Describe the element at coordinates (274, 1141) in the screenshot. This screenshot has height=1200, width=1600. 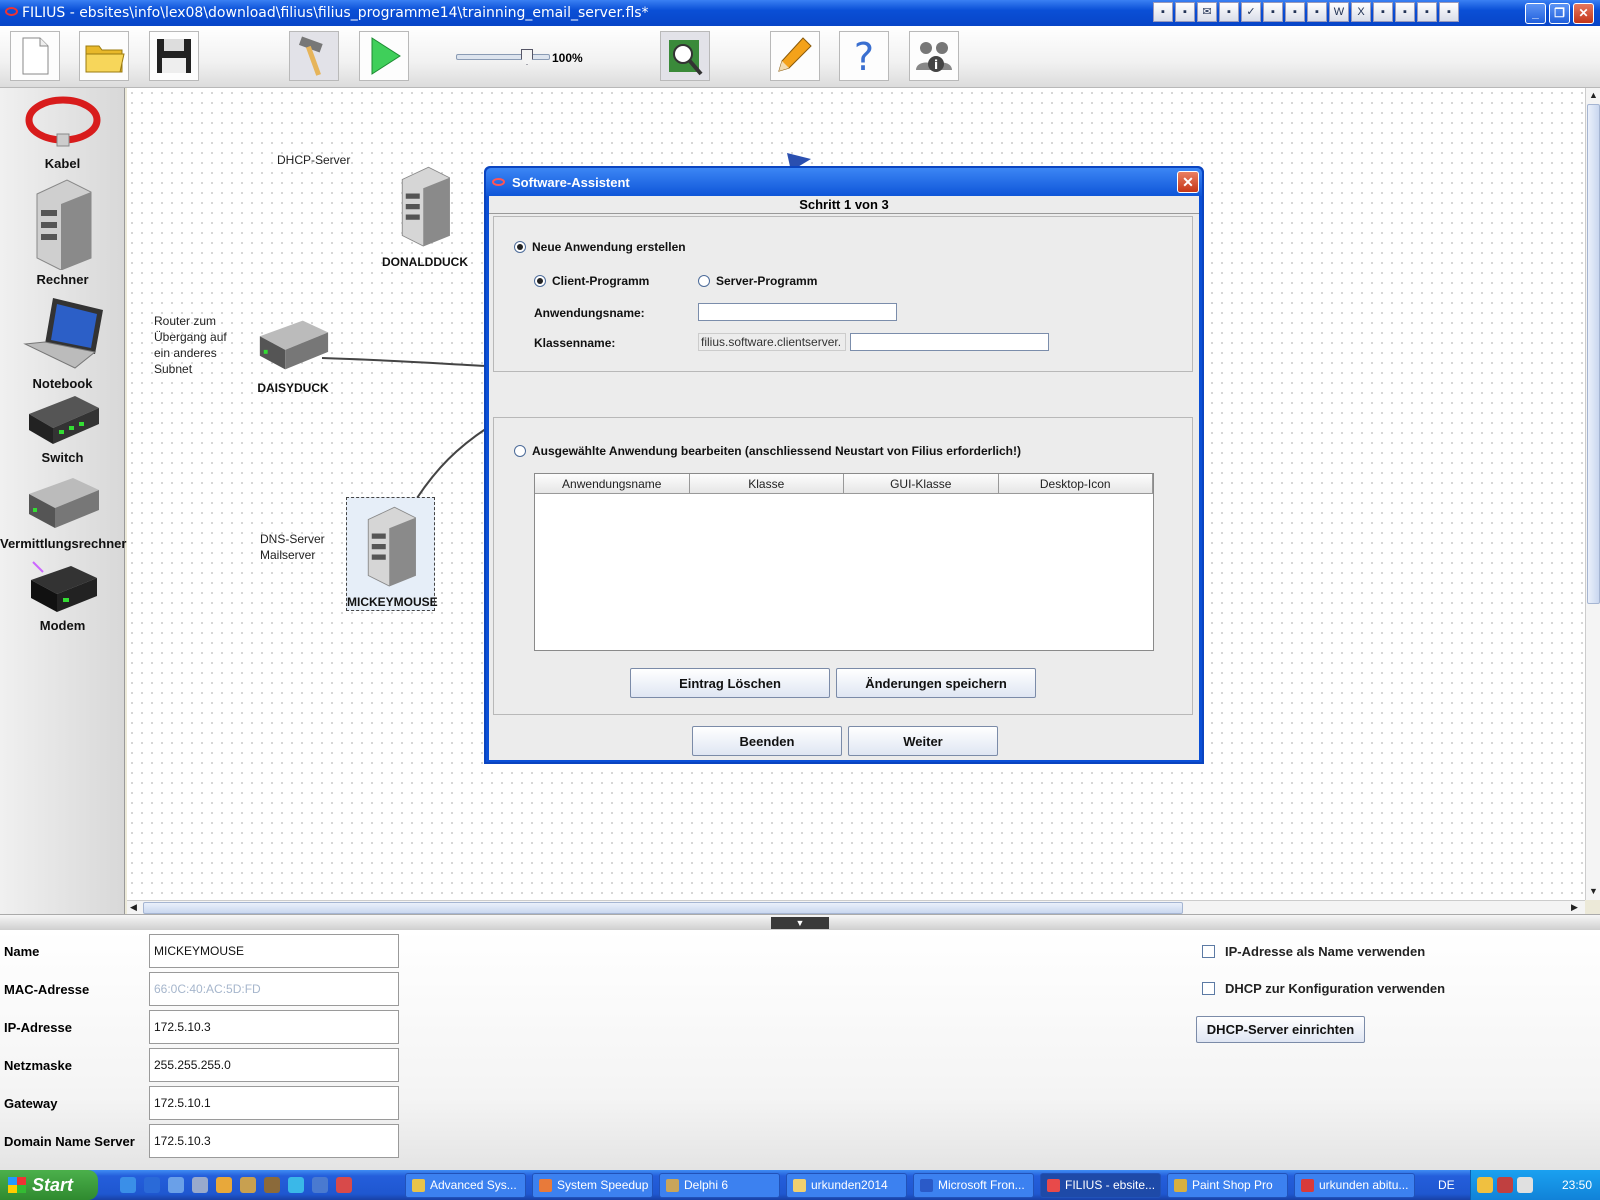
I see `dns-field: 172.5.10.3` at that location.